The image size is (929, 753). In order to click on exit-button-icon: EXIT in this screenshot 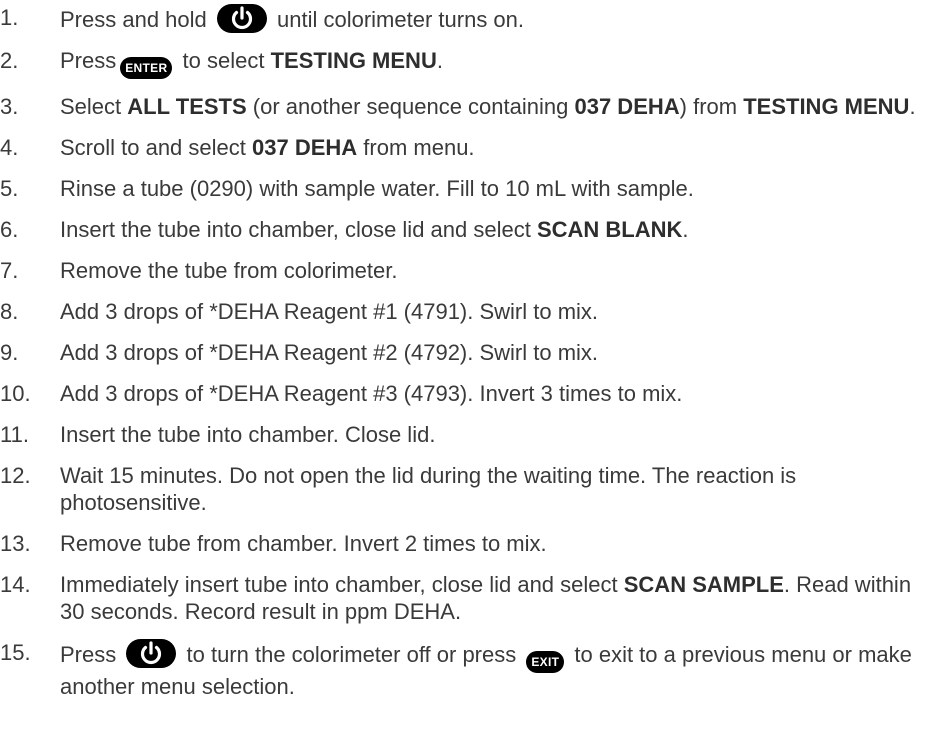, I will do `click(545, 662)`.